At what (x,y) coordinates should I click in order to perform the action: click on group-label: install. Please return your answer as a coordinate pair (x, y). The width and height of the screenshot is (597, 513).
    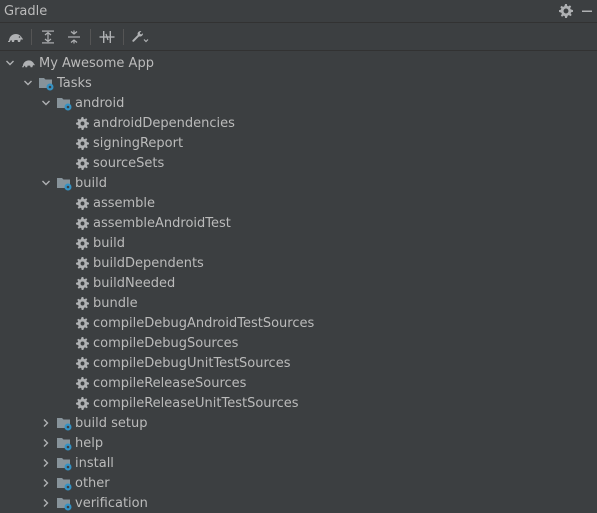
    Looking at the image, I should click on (94, 463).